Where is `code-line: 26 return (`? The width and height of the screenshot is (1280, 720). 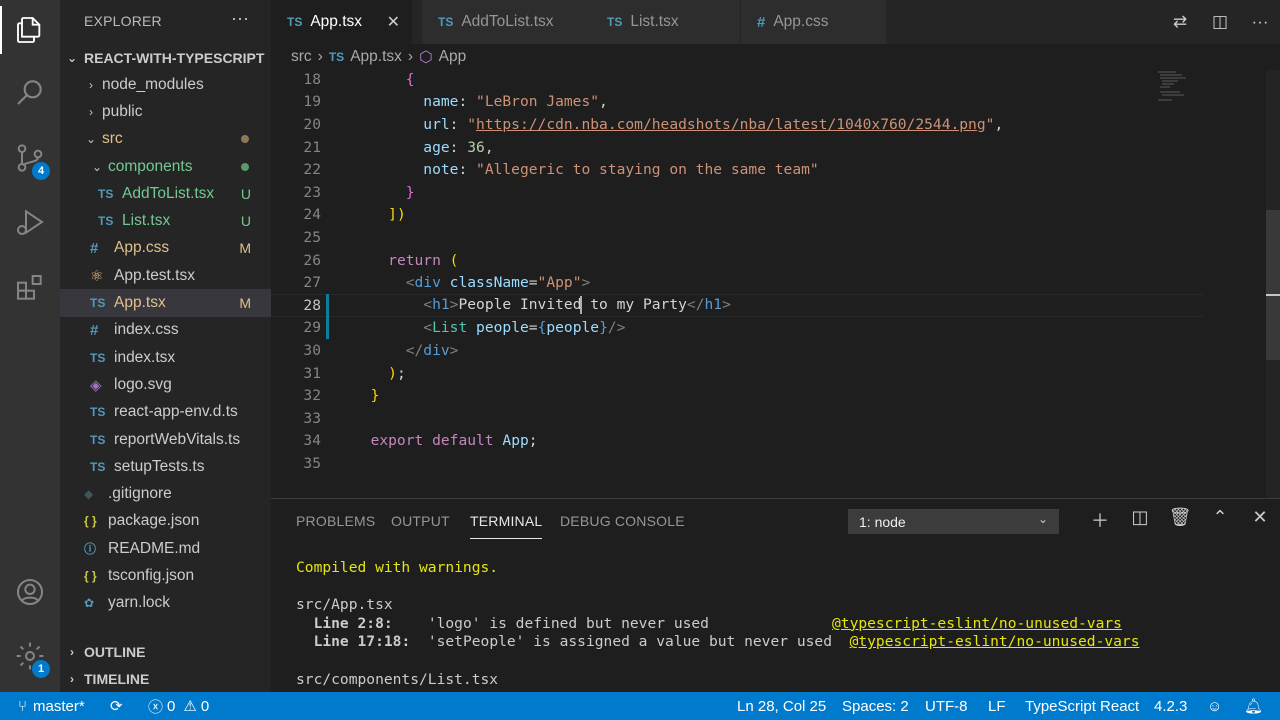 code-line: 26 return ( is located at coordinates (737, 260).